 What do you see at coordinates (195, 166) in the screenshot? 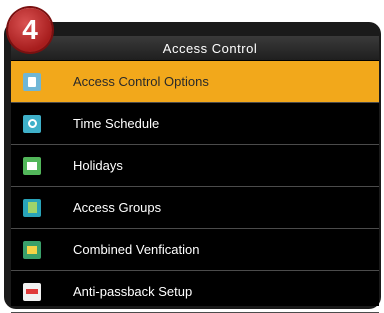
I see `menu-item-holidays: Holidays` at bounding box center [195, 166].